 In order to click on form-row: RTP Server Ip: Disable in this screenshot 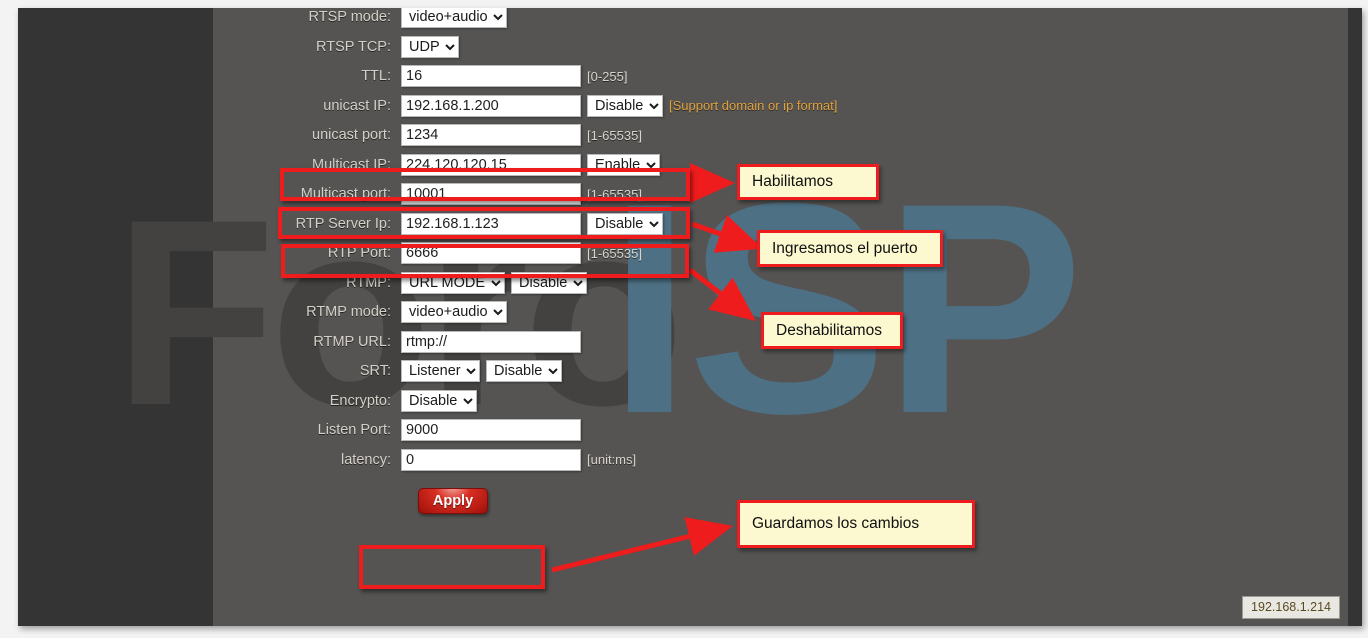, I will do `click(438, 224)`.